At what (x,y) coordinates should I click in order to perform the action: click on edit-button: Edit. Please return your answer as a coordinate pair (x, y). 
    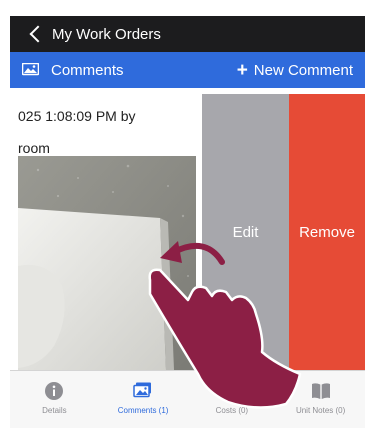
    Looking at the image, I should click on (245, 232).